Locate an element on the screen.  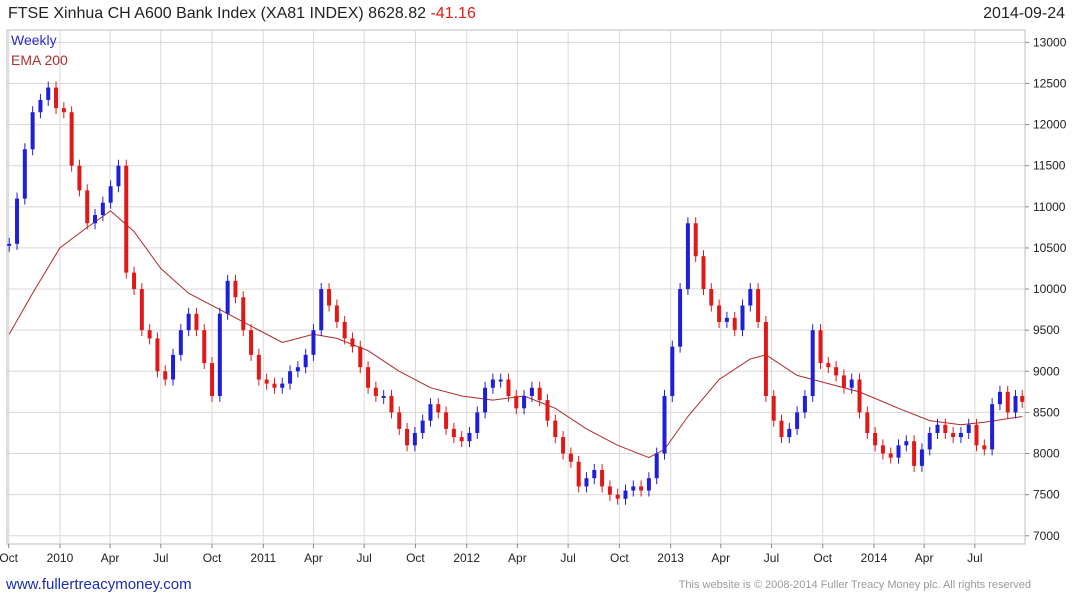
y-tick-label: 7000 is located at coordinates (1046, 536).